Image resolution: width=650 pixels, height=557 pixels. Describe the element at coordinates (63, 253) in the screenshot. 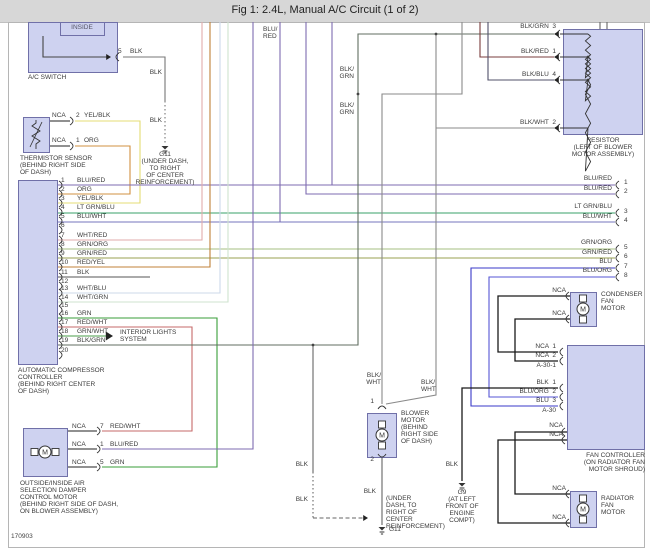

I see `controller-pin-num-9: 9` at that location.